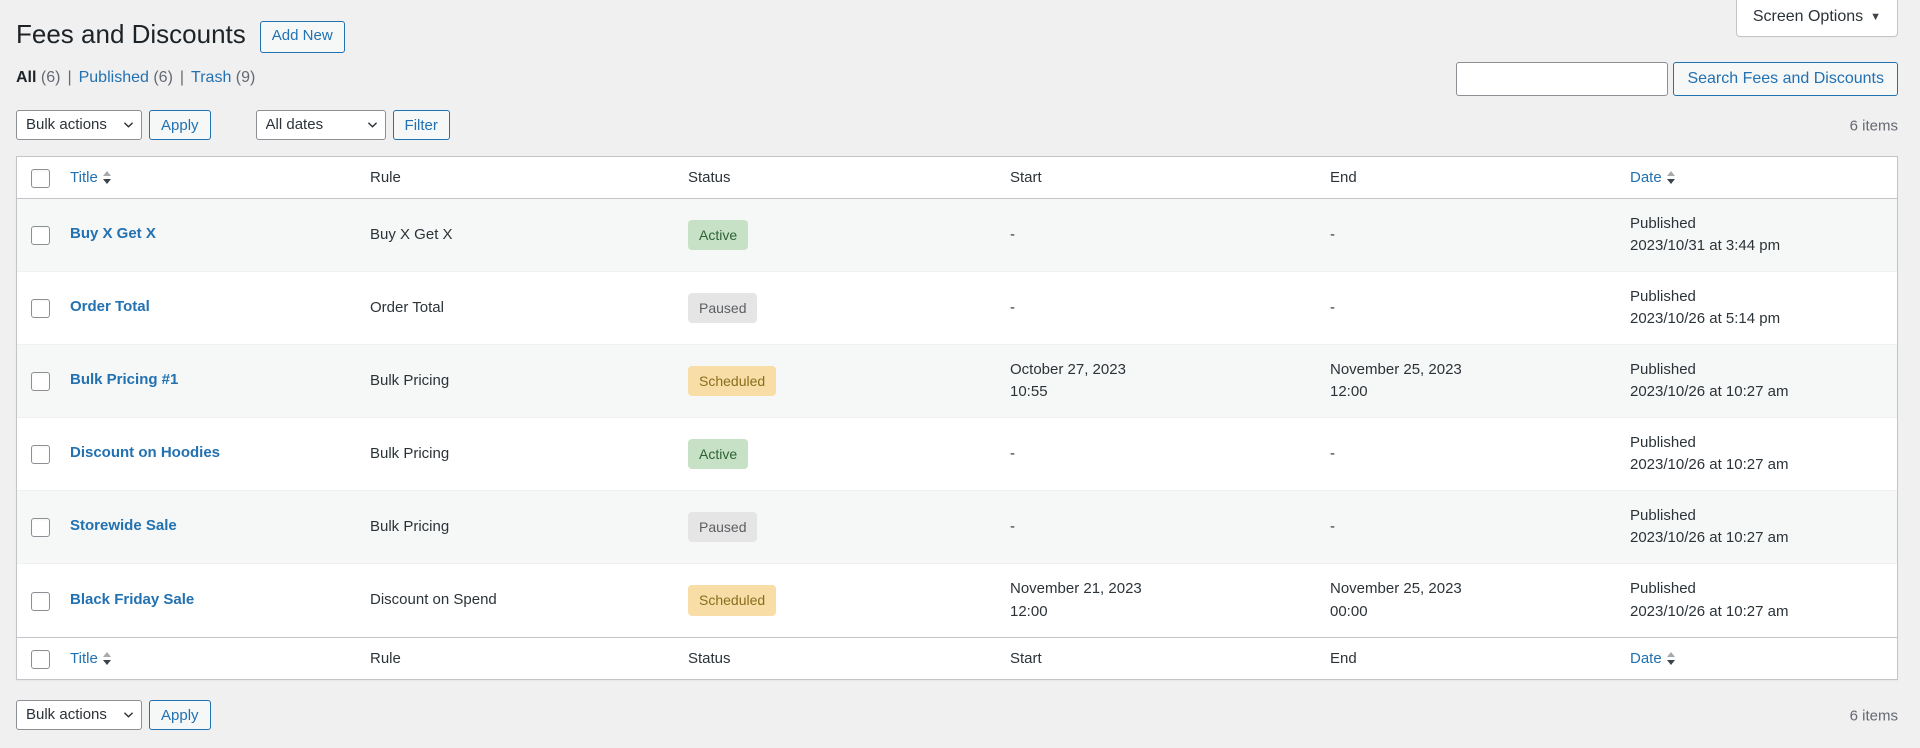 Image resolution: width=1920 pixels, height=748 pixels. What do you see at coordinates (124, 379) in the screenshot?
I see `row-title-link: Bulk Pricing #1` at bounding box center [124, 379].